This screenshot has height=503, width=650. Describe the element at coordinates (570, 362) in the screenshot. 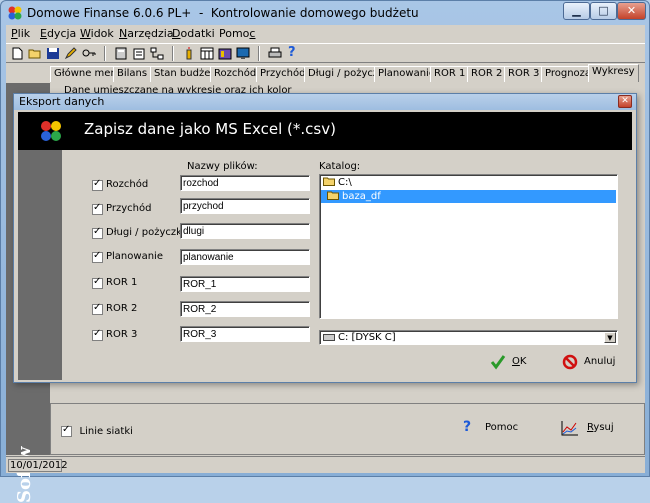

I see `cancel-icon` at that location.